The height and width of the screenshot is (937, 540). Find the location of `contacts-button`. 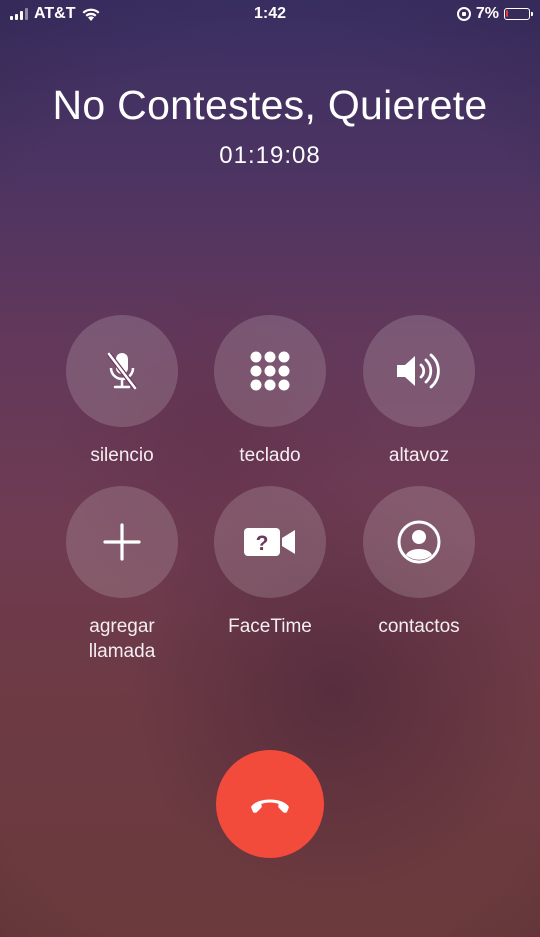

contacts-button is located at coordinates (419, 542).